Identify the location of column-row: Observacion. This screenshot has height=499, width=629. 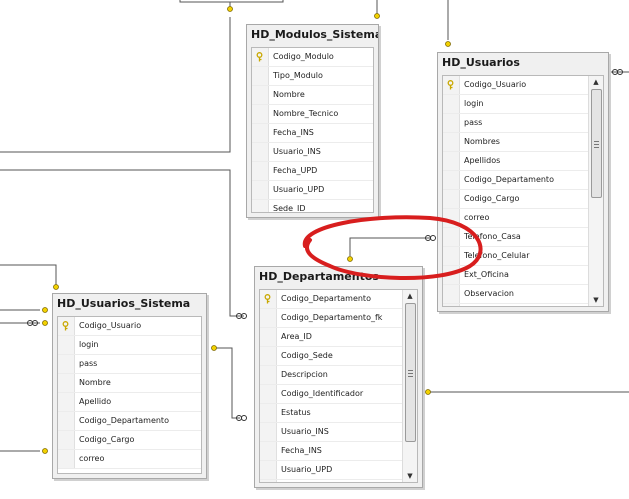
(516, 294).